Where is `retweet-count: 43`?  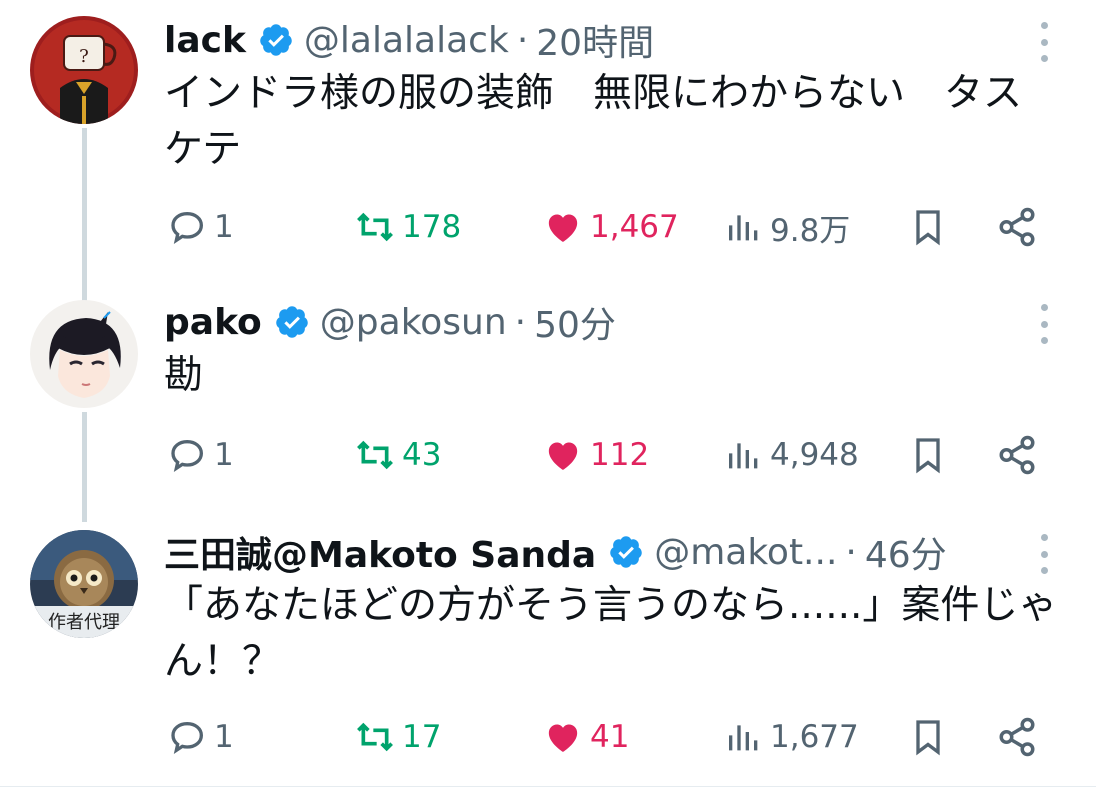 retweet-count: 43 is located at coordinates (422, 455).